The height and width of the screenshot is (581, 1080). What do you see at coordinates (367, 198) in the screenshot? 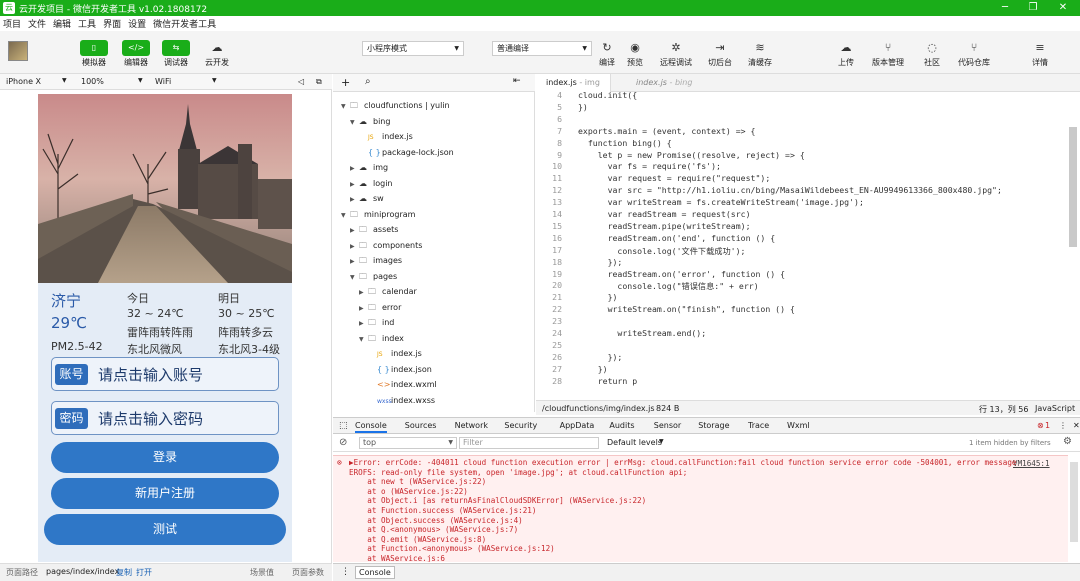
I see `tree-item: ▶ ☁ sw` at bounding box center [367, 198].